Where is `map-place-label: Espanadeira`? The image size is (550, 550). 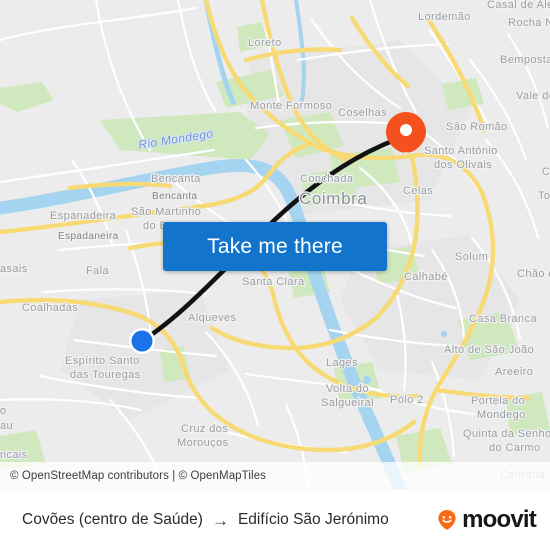 map-place-label: Espanadeira is located at coordinates (83, 216).